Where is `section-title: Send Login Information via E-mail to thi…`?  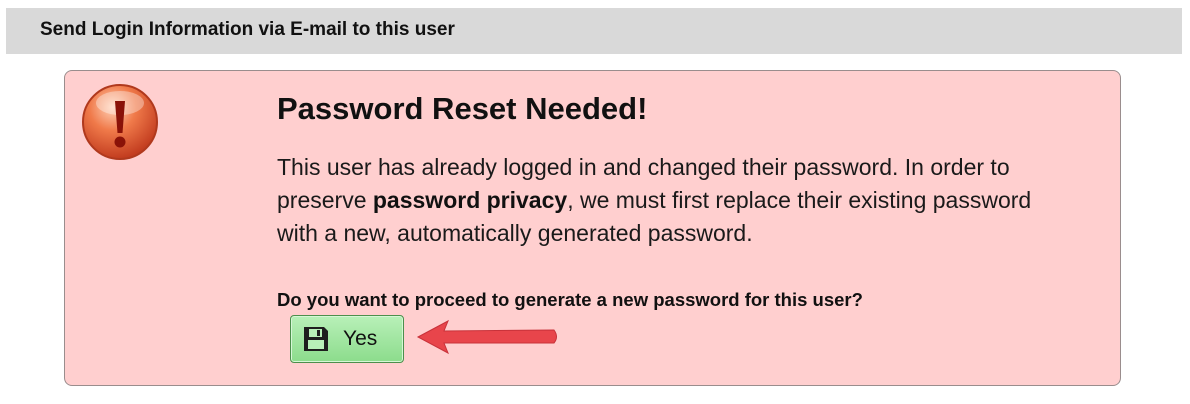 section-title: Send Login Information via E-mail to thi… is located at coordinates (247, 29).